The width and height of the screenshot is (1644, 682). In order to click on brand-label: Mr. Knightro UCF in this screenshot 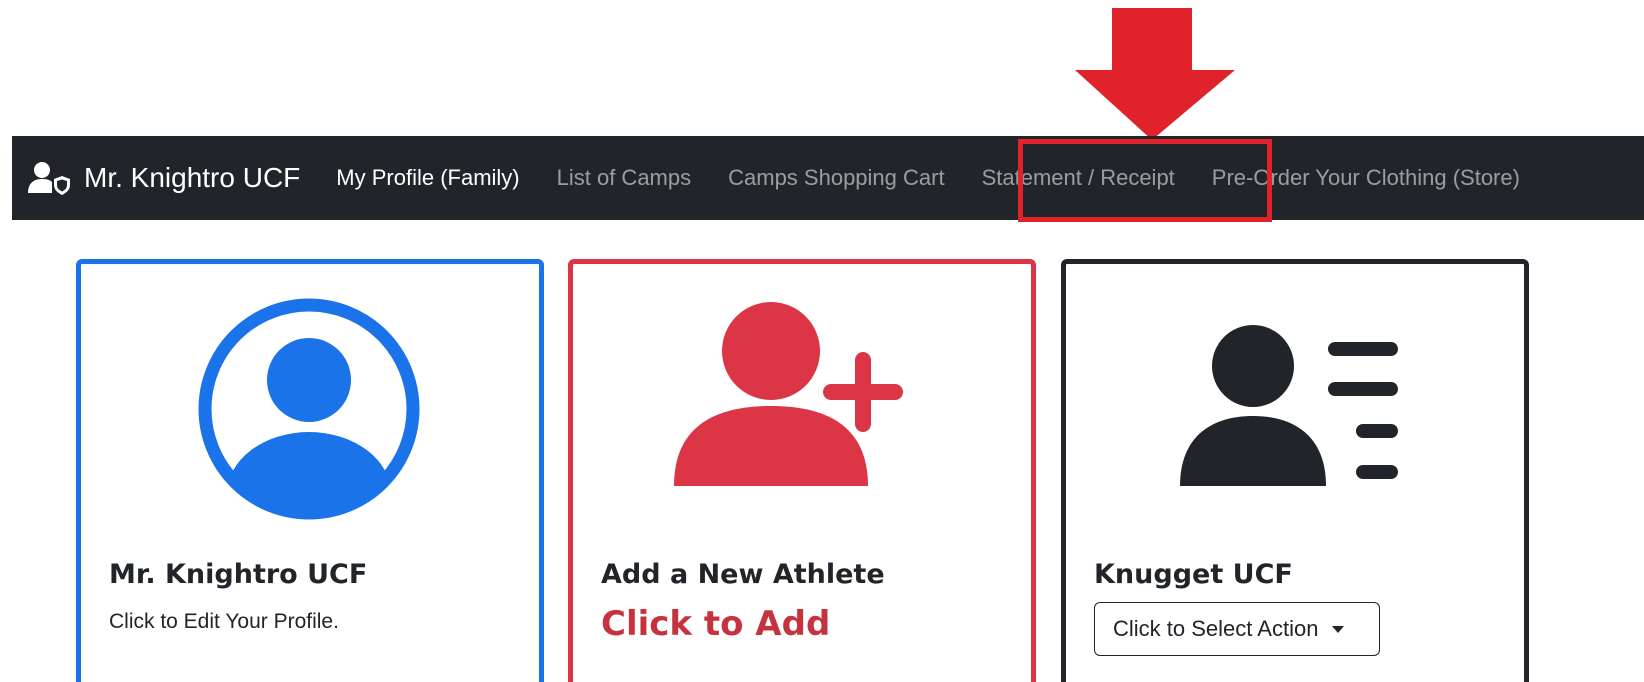, I will do `click(192, 177)`.